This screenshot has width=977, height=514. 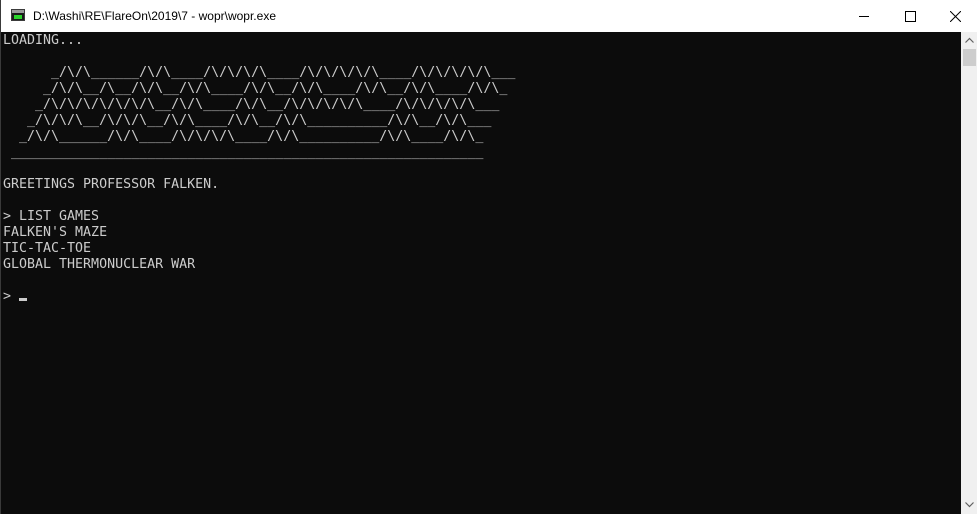 What do you see at coordinates (259, 297) in the screenshot?
I see `console-line: >` at bounding box center [259, 297].